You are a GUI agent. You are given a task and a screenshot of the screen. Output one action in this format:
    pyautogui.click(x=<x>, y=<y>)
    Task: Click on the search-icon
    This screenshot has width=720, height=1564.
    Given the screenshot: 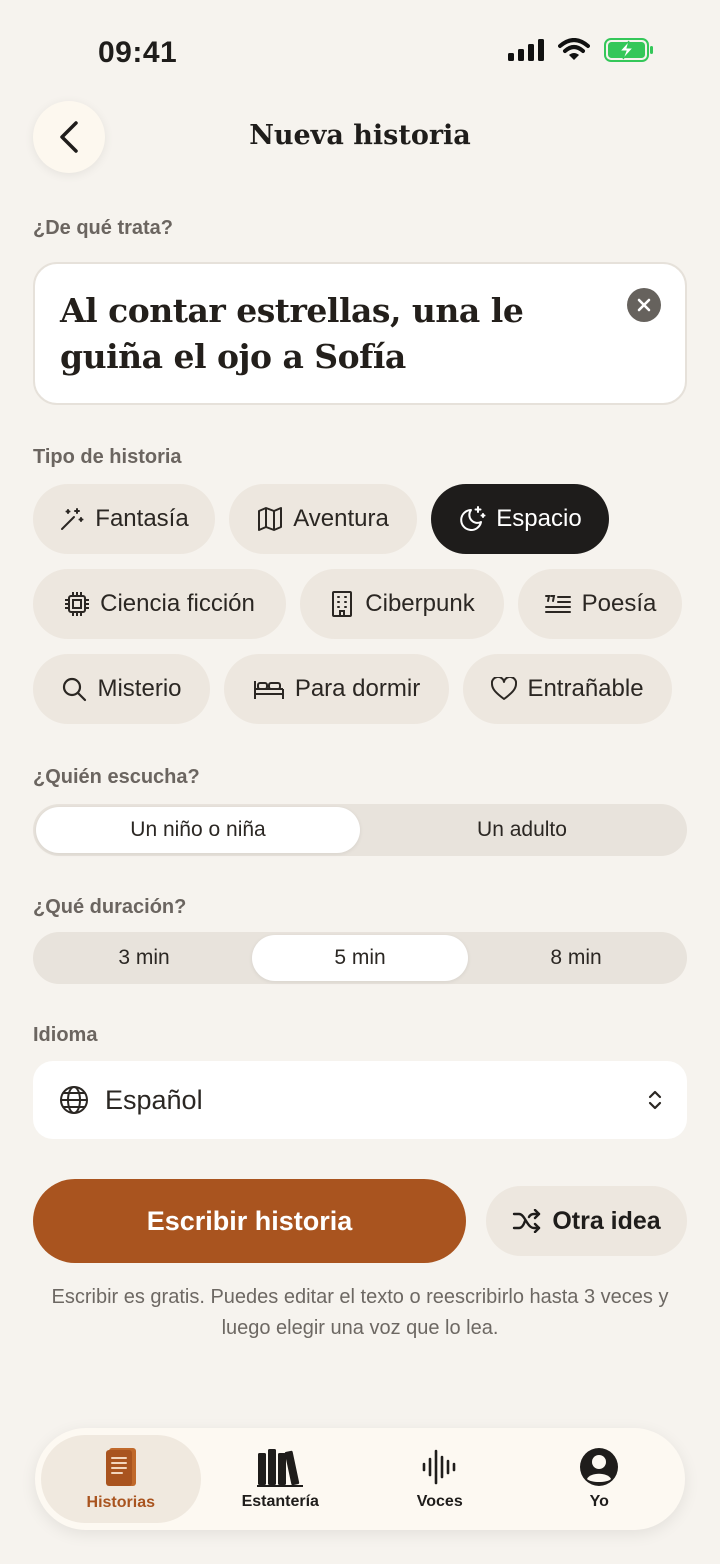 What is the action you would take?
    pyautogui.click(x=75, y=689)
    